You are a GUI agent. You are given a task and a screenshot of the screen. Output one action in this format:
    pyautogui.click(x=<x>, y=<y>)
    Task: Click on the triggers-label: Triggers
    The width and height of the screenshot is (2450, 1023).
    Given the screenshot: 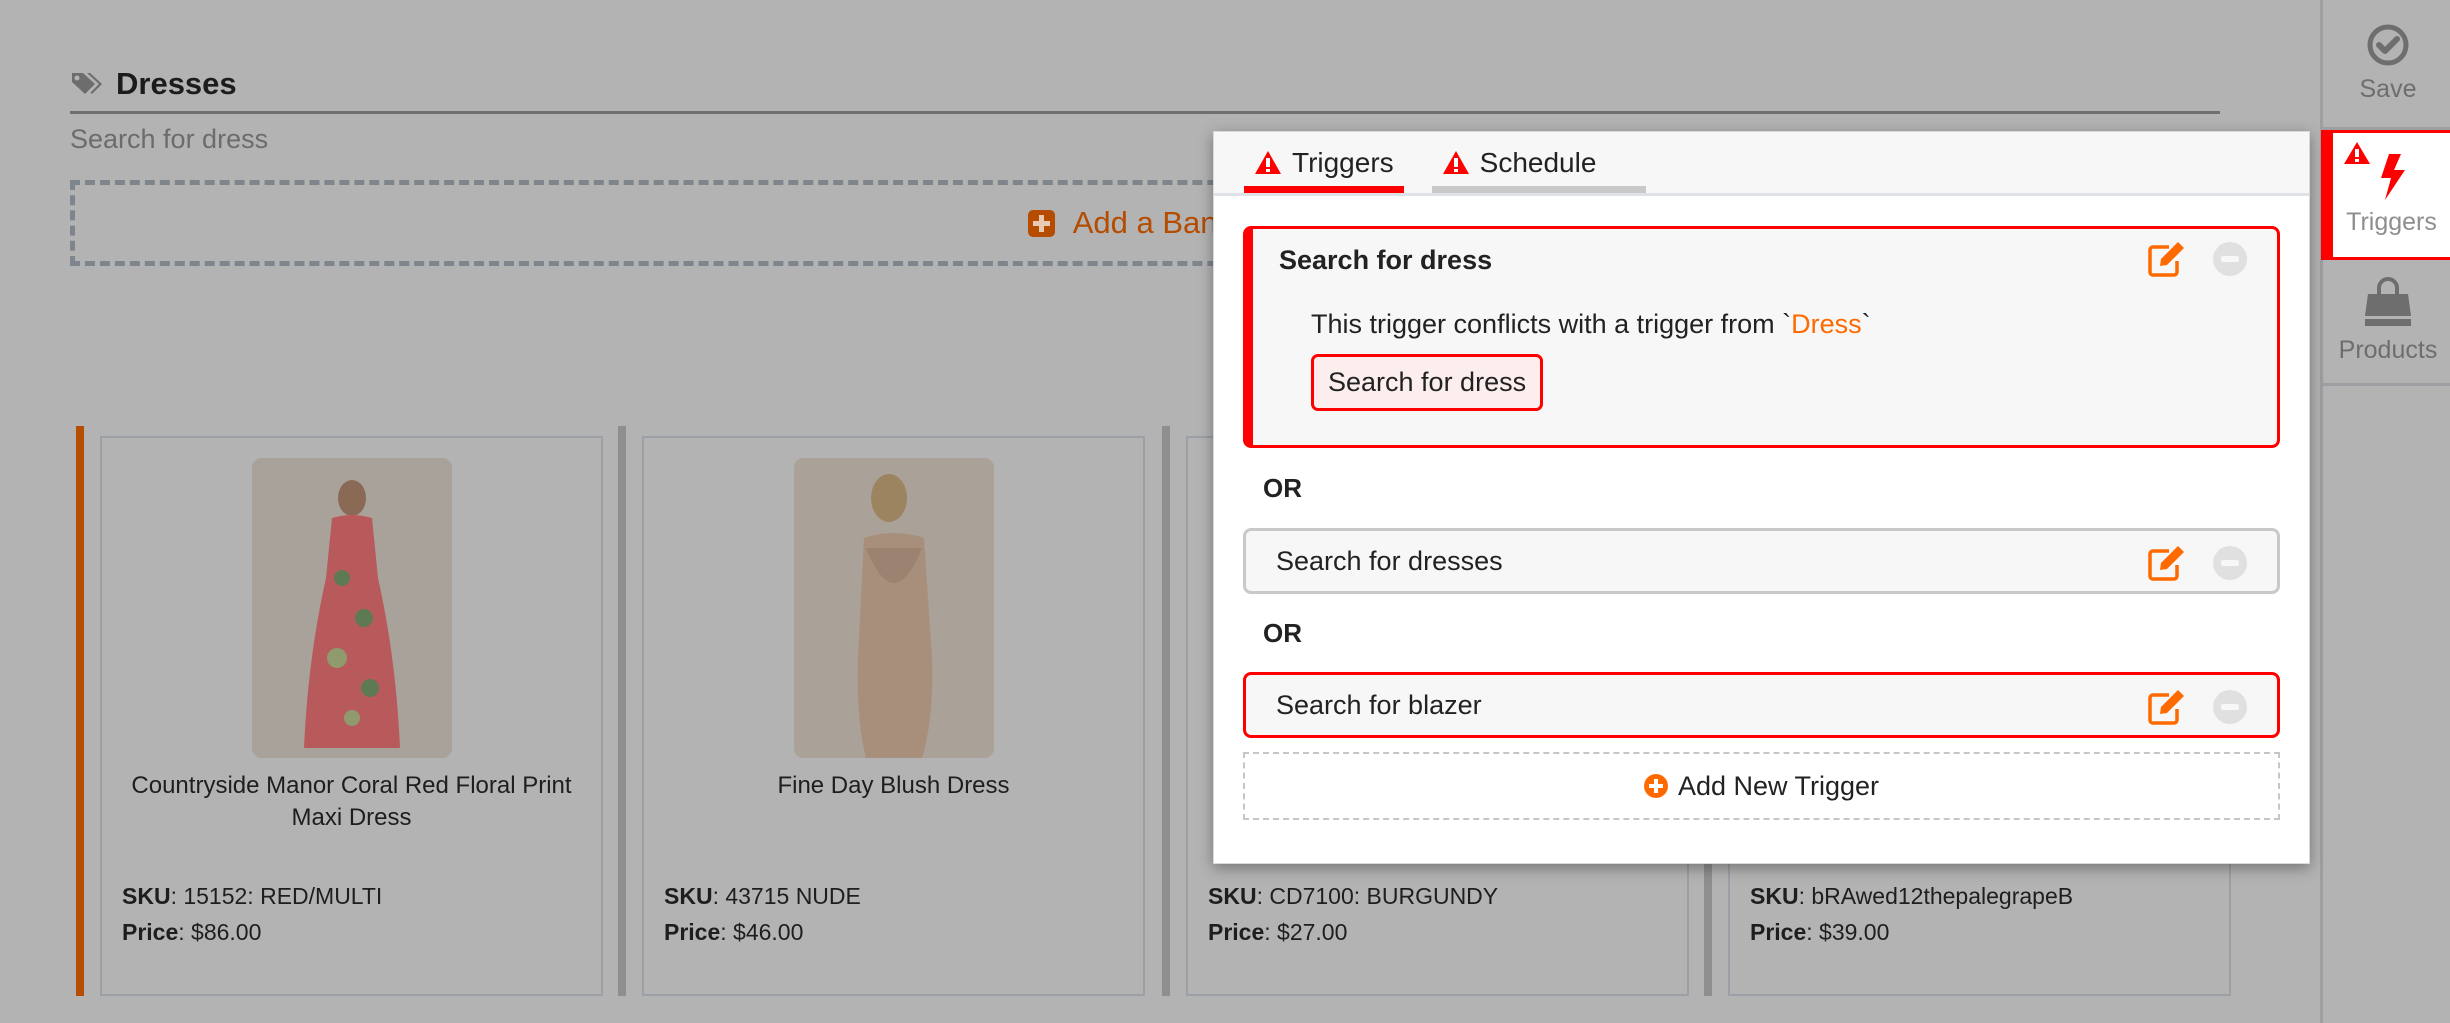 What is the action you would take?
    pyautogui.click(x=2391, y=221)
    